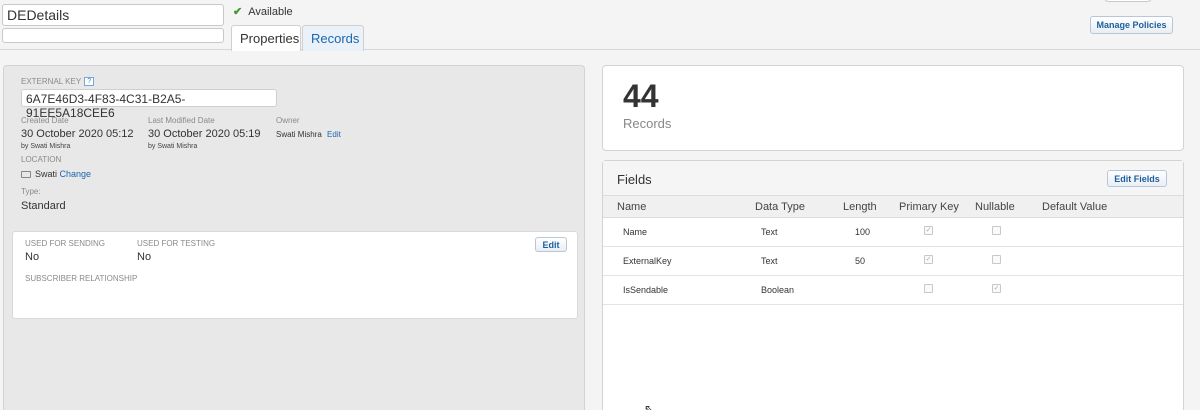  What do you see at coordinates (113, 35) in the screenshot?
I see `data-extension-description-input` at bounding box center [113, 35].